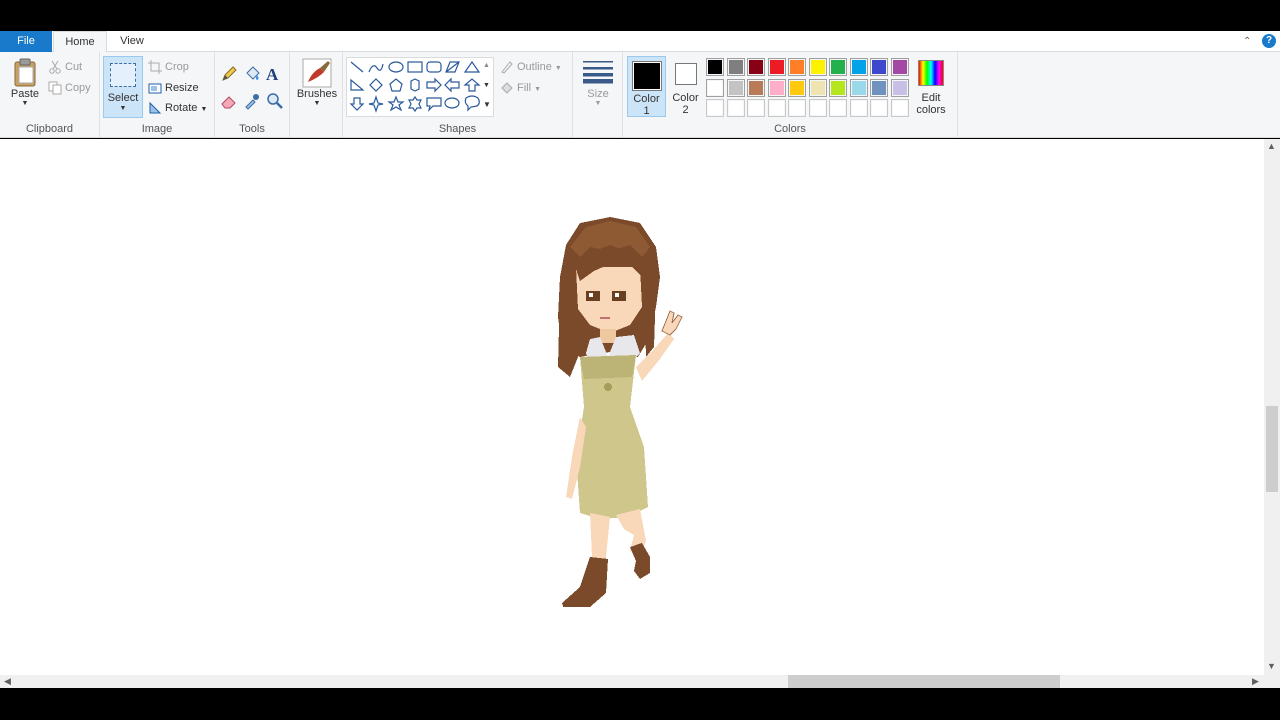 Image resolution: width=1280 pixels, height=720 pixels. I want to click on outline-button: Outline ▼, so click(531, 67).